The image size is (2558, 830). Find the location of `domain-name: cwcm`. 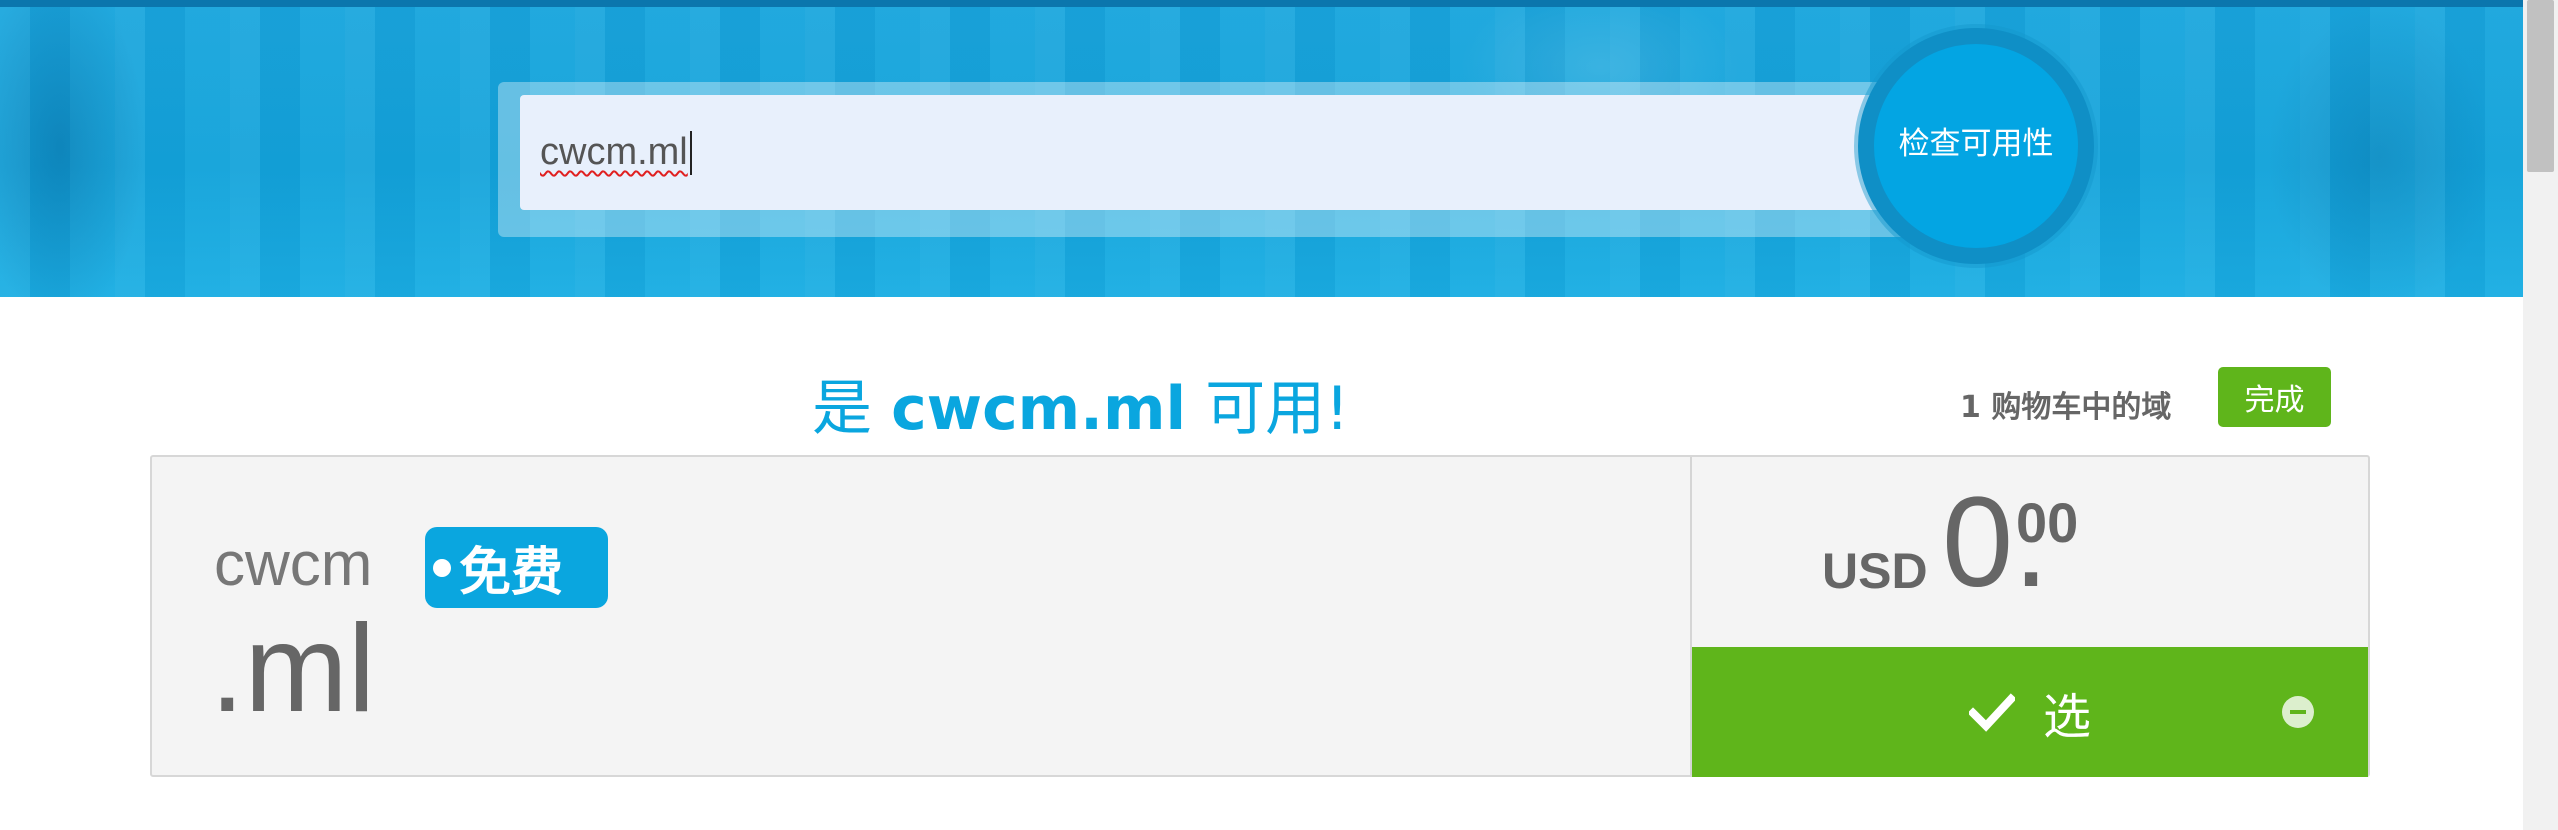

domain-name: cwcm is located at coordinates (293, 564).